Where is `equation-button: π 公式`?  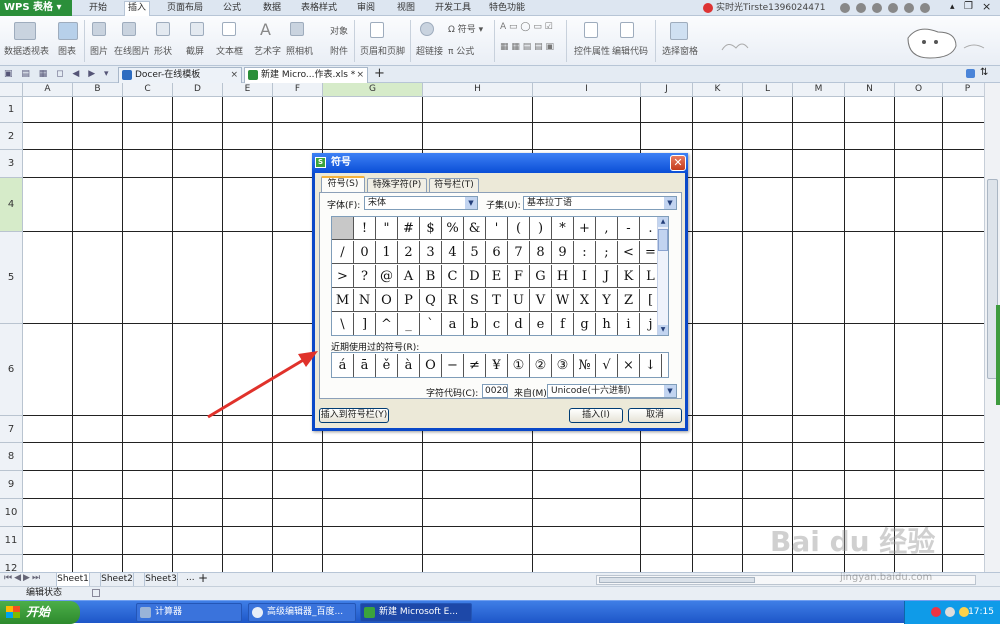
equation-button: π 公式 is located at coordinates (461, 50).